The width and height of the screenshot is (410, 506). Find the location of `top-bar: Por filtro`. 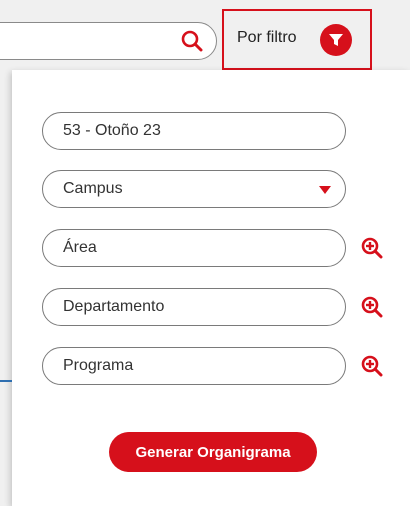

top-bar: Por filtro is located at coordinates (205, 35).